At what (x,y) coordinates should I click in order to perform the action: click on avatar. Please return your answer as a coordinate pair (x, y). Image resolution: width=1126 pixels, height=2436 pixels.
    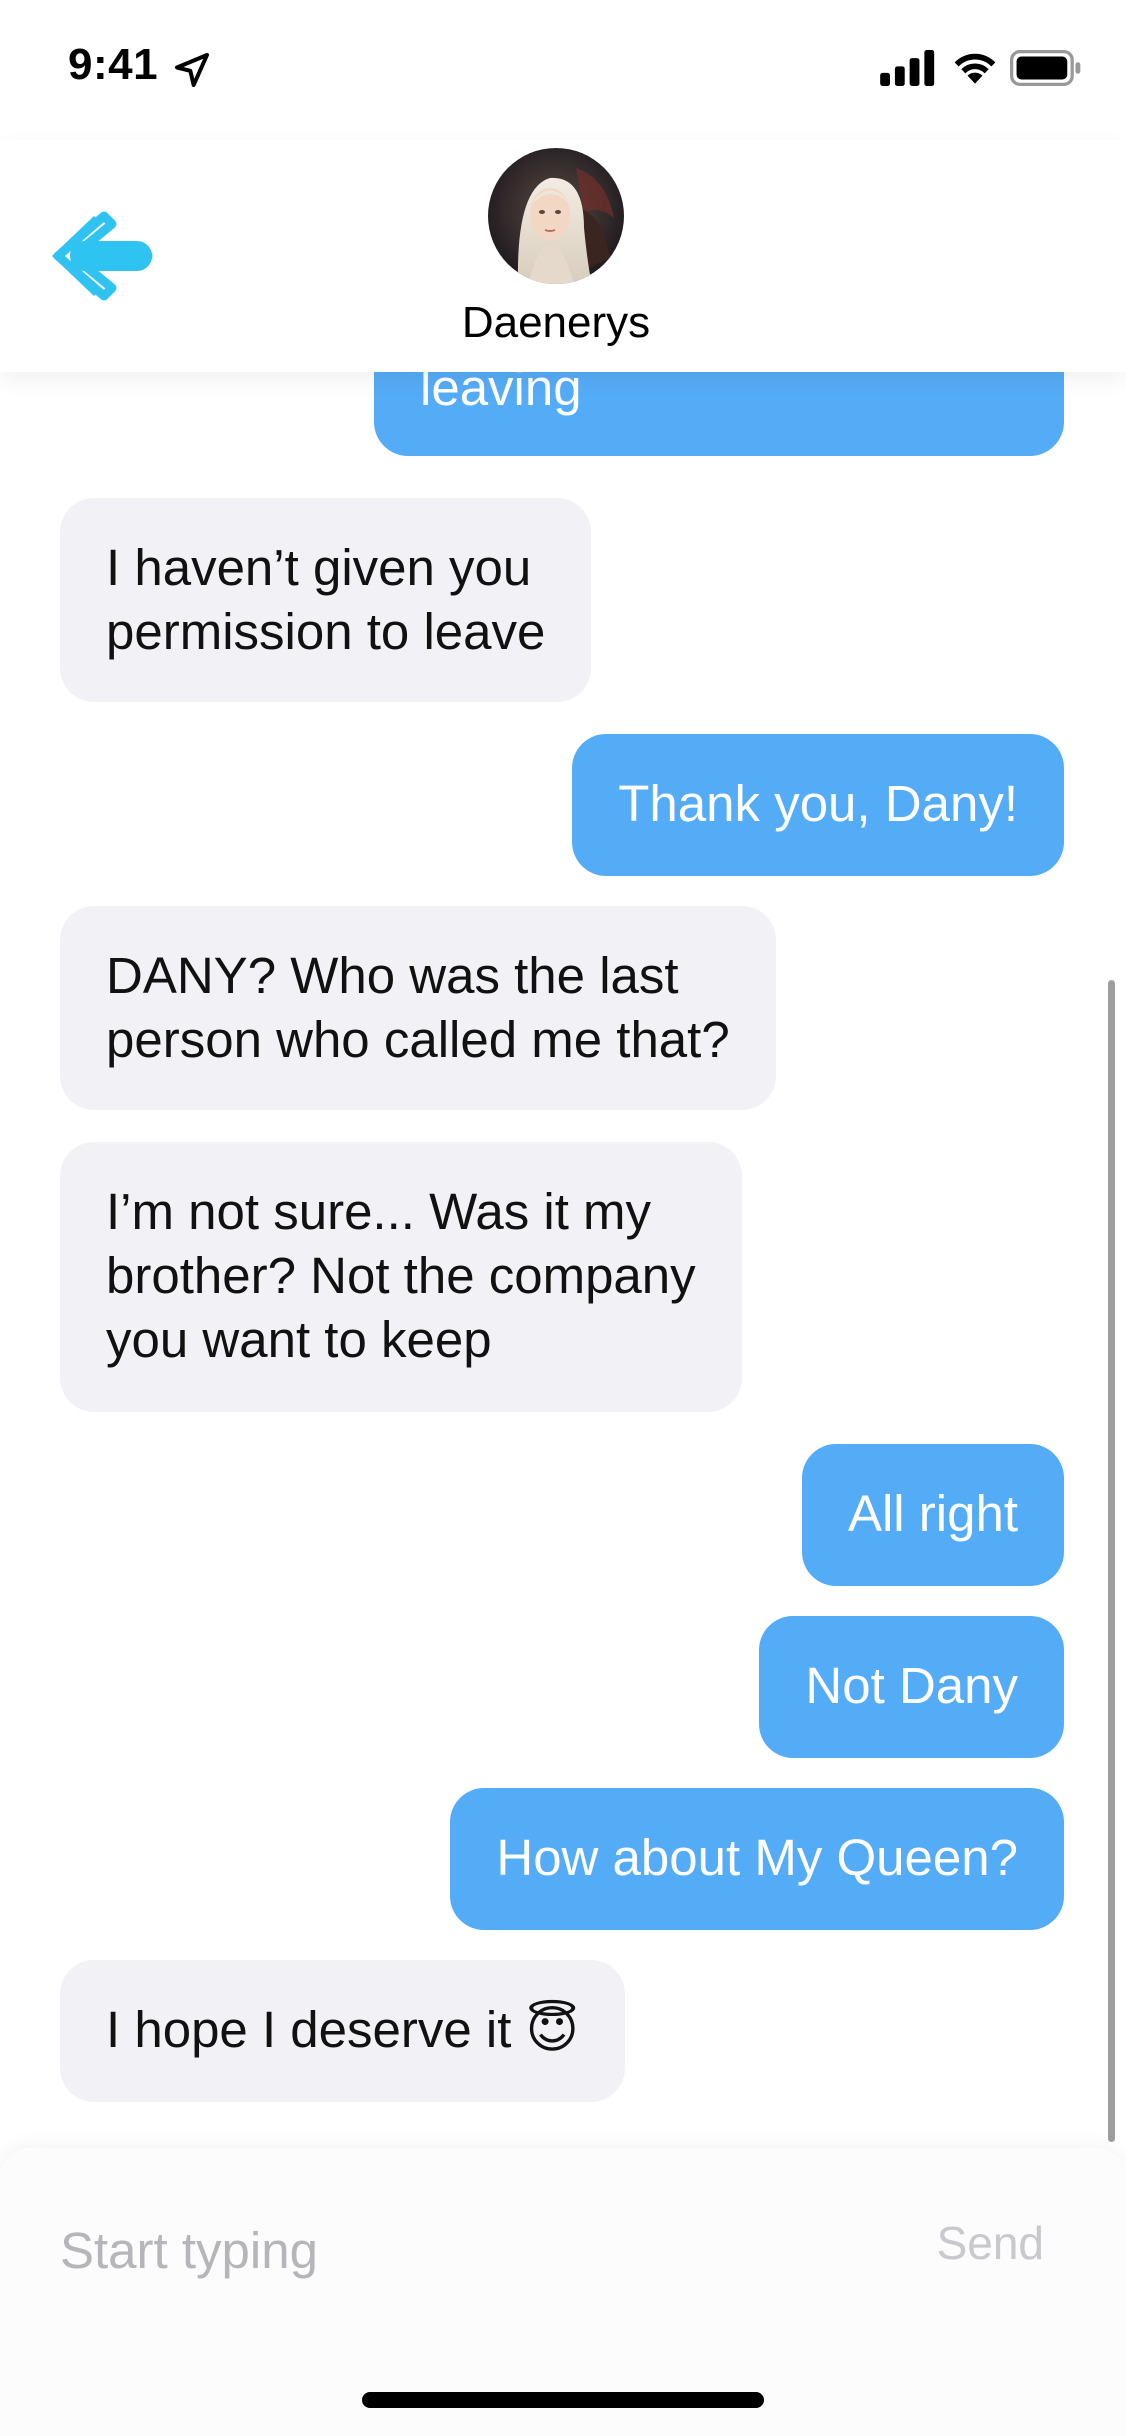
    Looking at the image, I should click on (556, 216).